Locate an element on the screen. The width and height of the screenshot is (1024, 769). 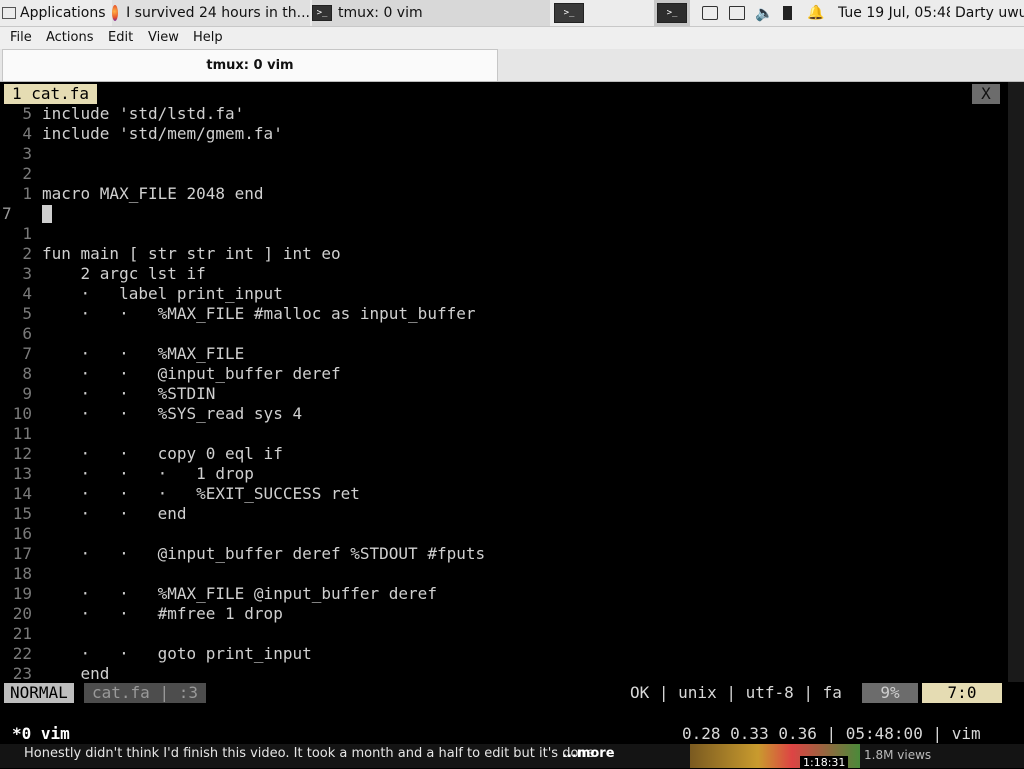
vim-filename: cat.fa | :3 is located at coordinates (145, 693).